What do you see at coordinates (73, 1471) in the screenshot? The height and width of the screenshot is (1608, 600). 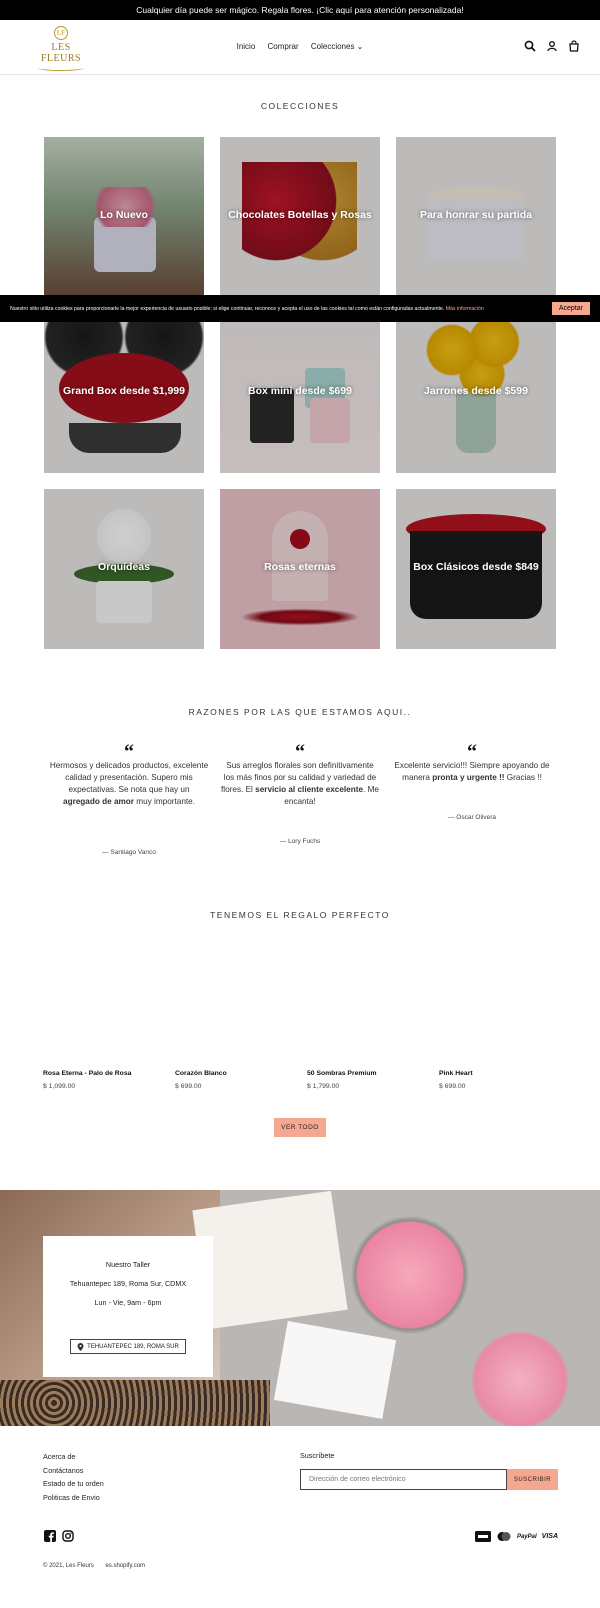 I see `footer-link-contacto: Contáctanos` at bounding box center [73, 1471].